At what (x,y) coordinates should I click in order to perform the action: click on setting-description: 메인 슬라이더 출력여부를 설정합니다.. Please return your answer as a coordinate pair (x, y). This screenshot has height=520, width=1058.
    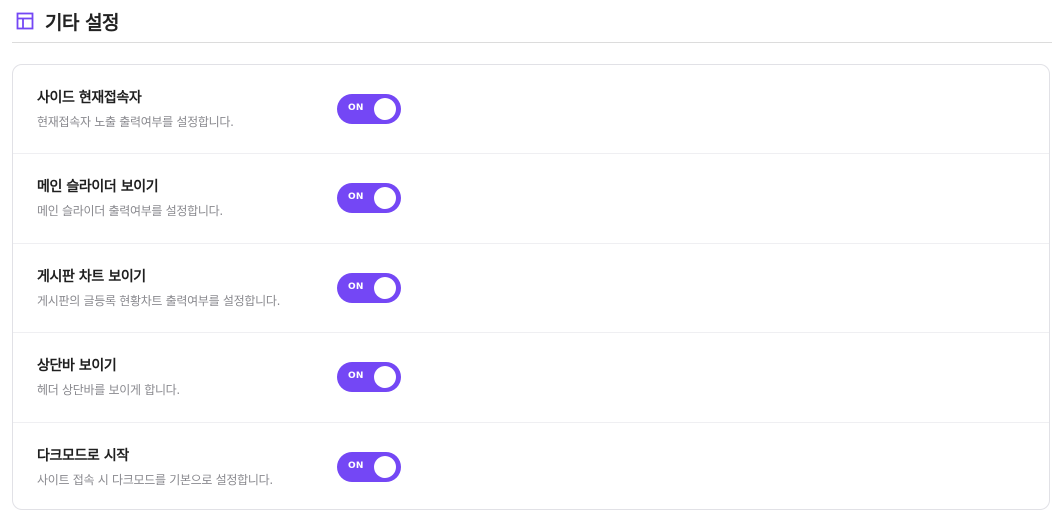
    Looking at the image, I should click on (130, 211).